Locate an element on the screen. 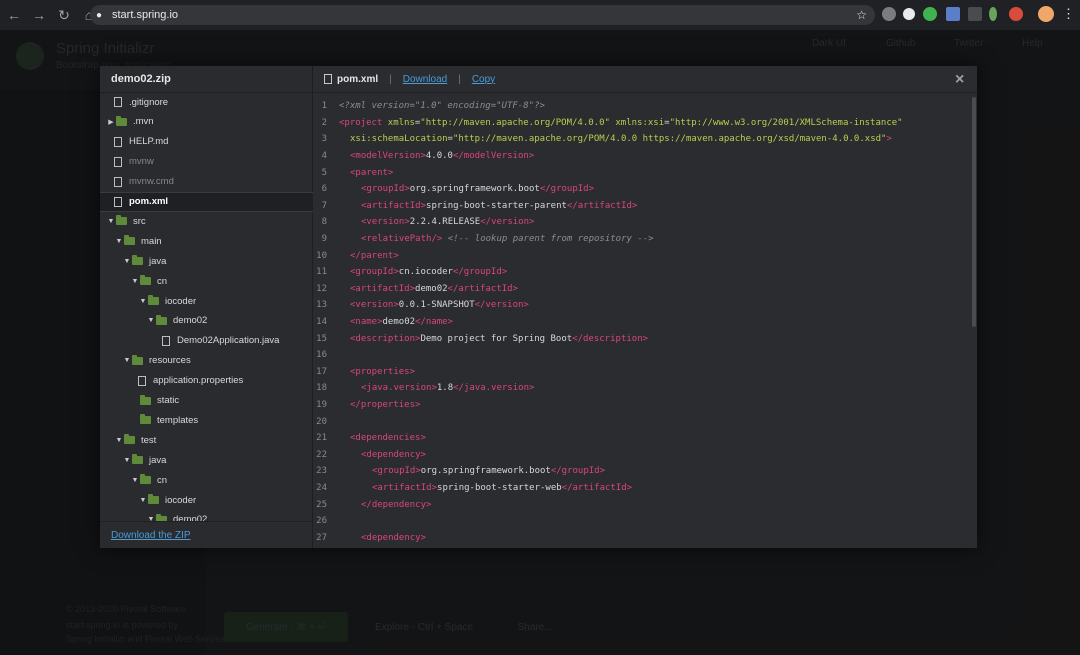 Image resolution: width=1080 pixels, height=655 pixels. chevron-right-icon: ▶ is located at coordinates (111, 122).